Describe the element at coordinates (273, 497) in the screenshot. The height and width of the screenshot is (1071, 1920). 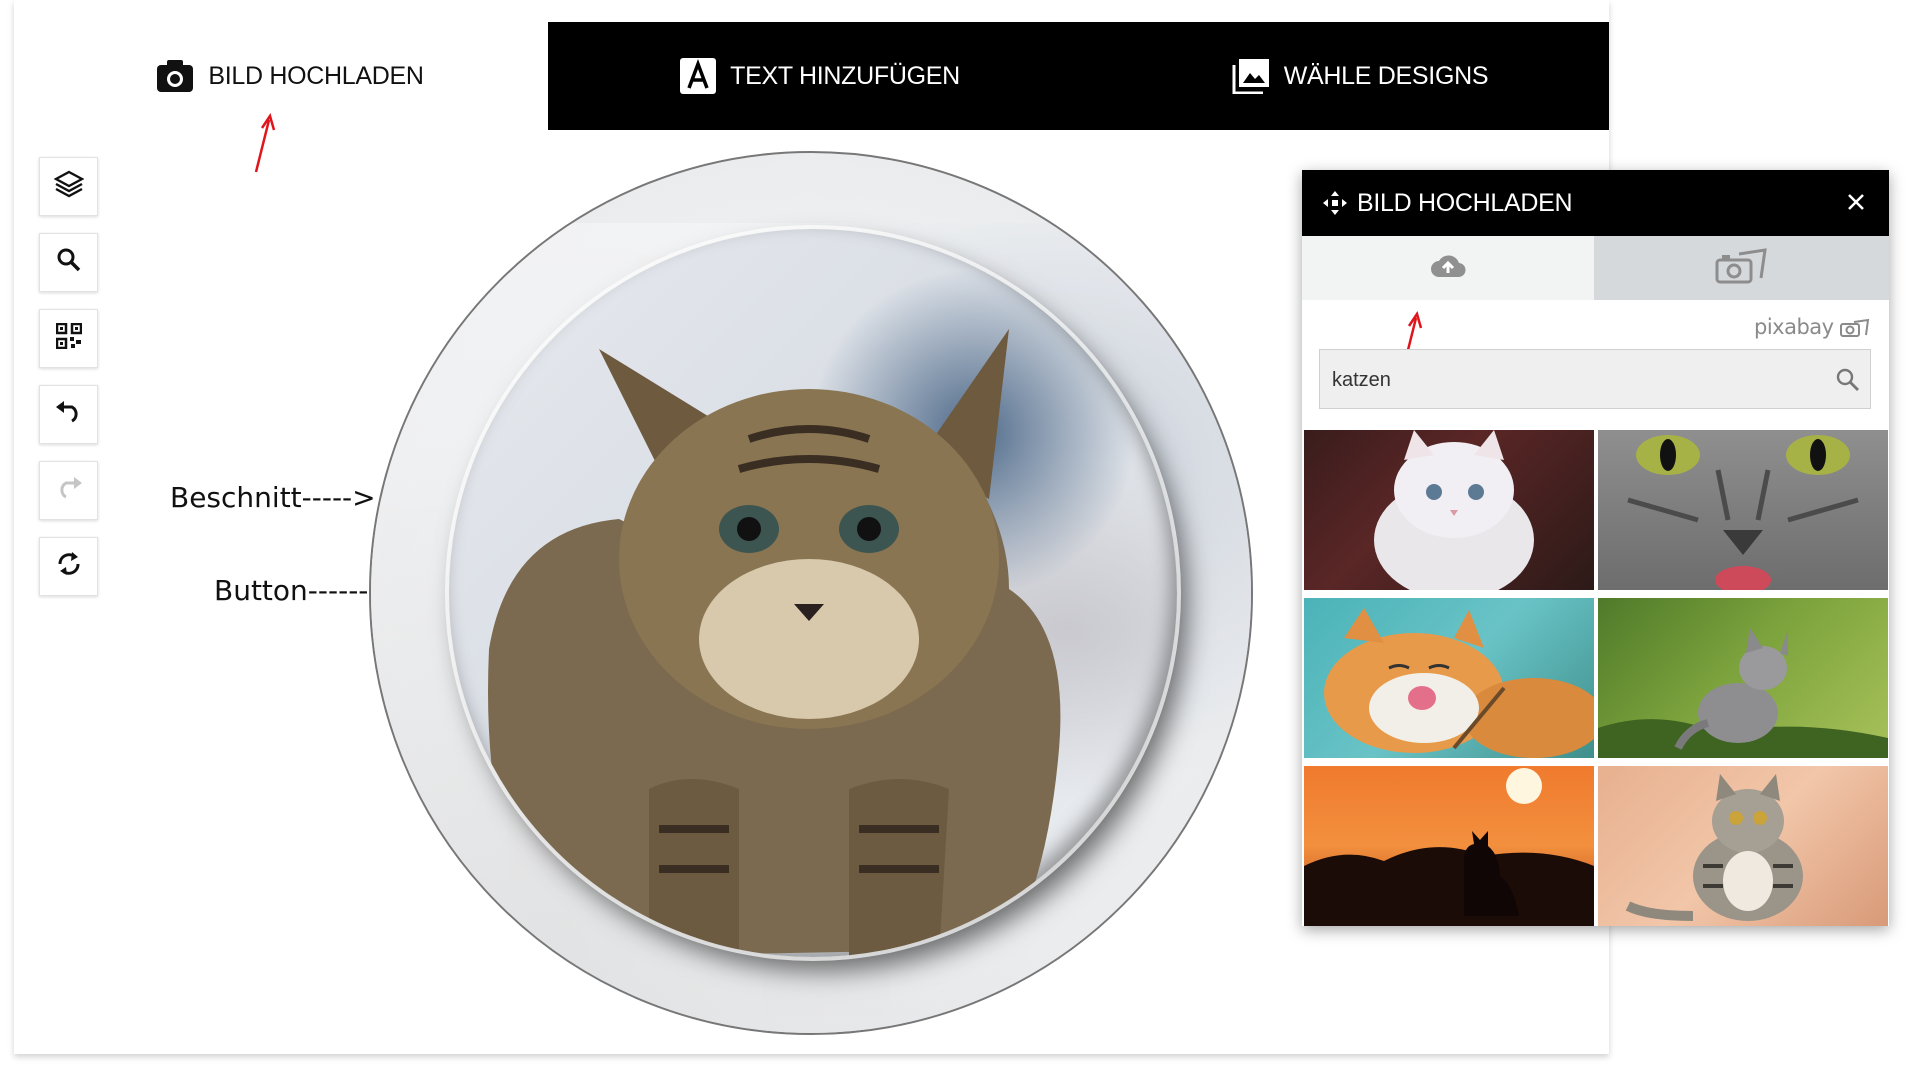
I see `crop-annotation: Beschnitt----->` at that location.